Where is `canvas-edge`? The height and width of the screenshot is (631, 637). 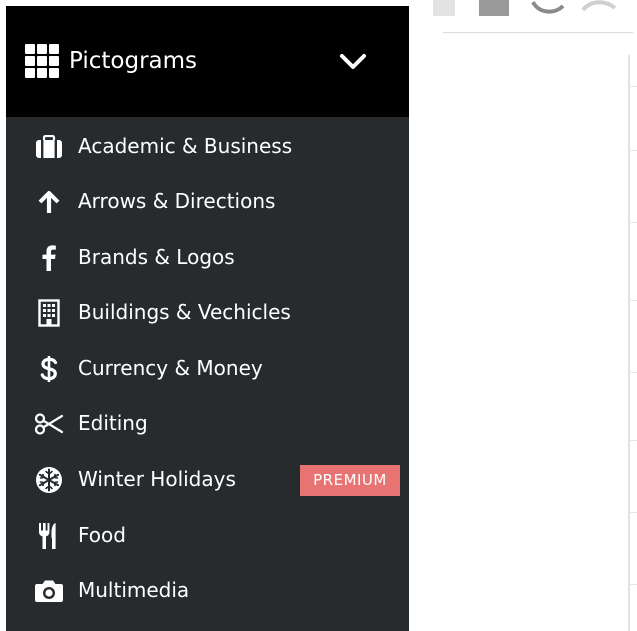 canvas-edge is located at coordinates (629, 343).